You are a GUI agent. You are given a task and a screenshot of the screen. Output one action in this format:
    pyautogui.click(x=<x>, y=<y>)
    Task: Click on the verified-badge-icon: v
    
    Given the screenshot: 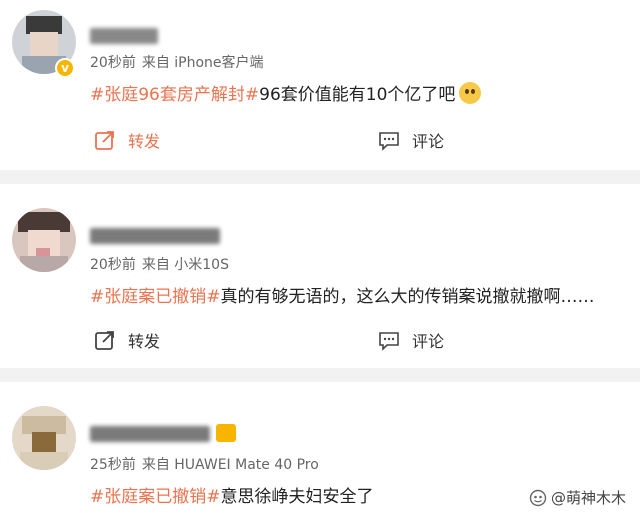 What is the action you would take?
    pyautogui.click(x=65, y=68)
    